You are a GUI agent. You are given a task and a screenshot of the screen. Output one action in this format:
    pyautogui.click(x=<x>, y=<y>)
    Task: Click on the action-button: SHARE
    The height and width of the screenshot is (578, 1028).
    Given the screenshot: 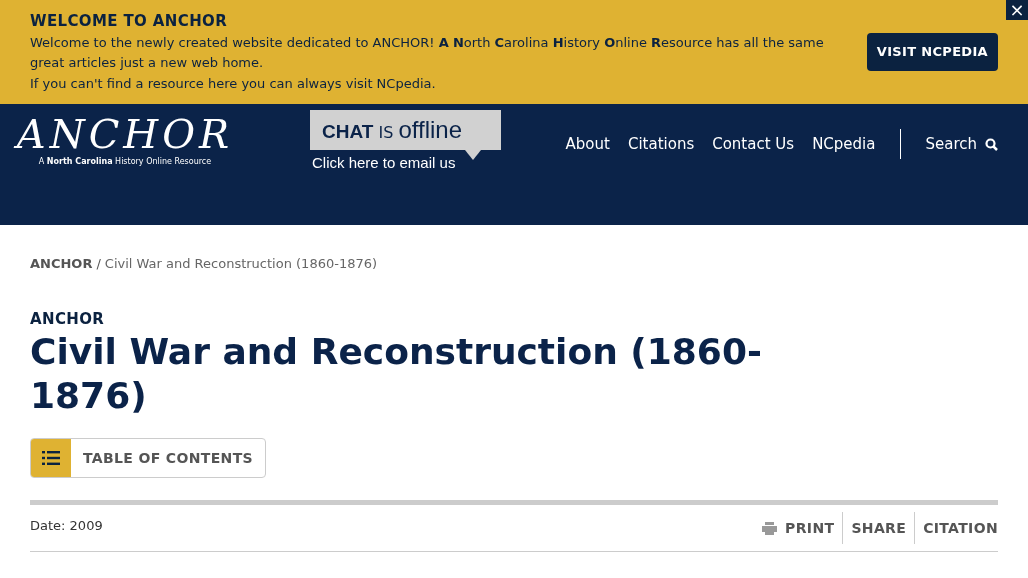 What is the action you would take?
    pyautogui.click(x=878, y=528)
    